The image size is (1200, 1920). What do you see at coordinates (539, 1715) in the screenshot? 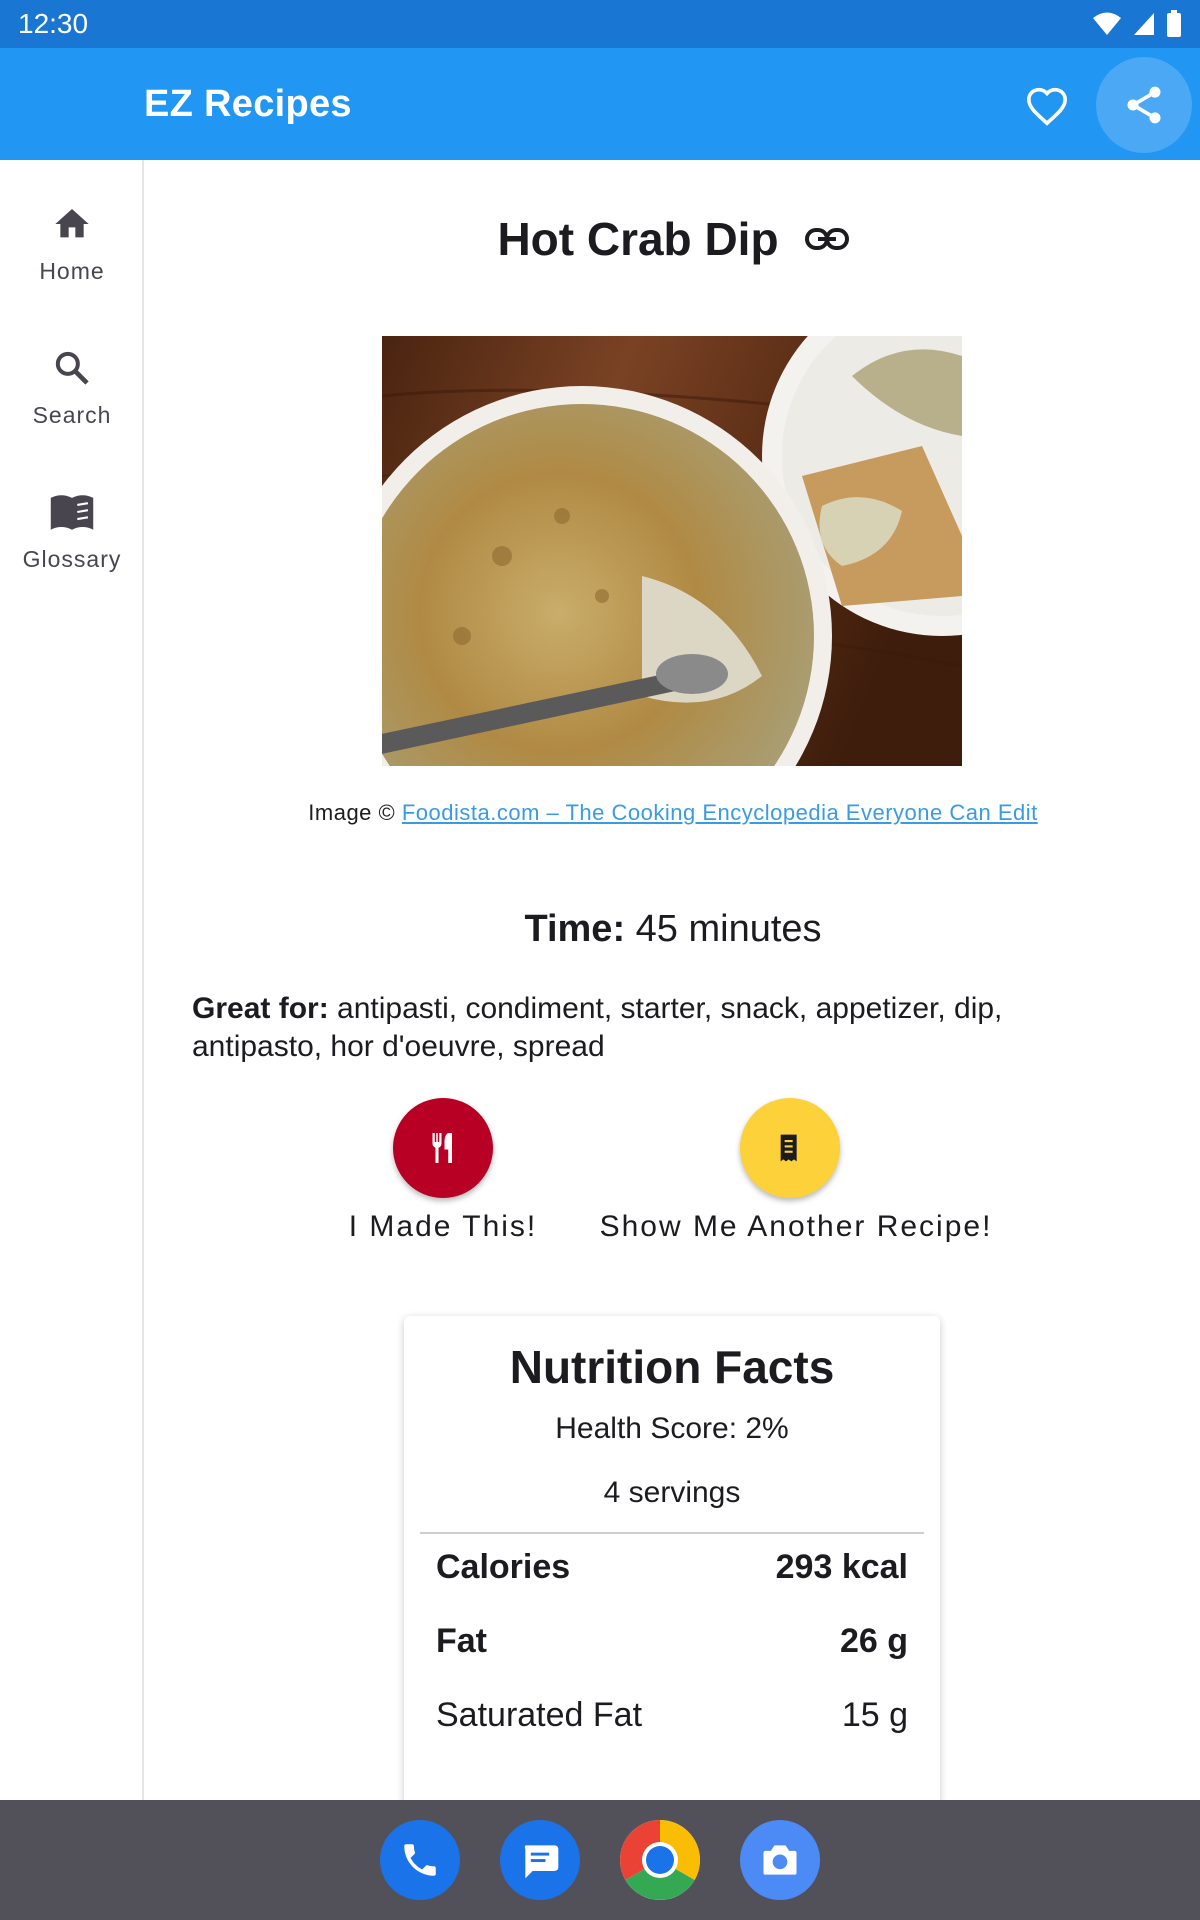
I see `nutrient-name: Saturated Fat` at bounding box center [539, 1715].